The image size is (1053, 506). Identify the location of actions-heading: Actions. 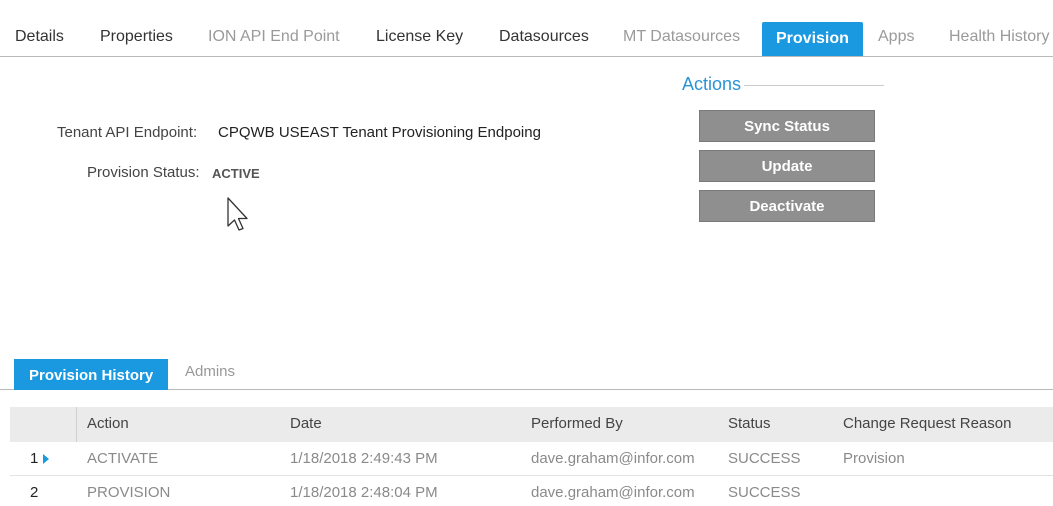
(712, 84).